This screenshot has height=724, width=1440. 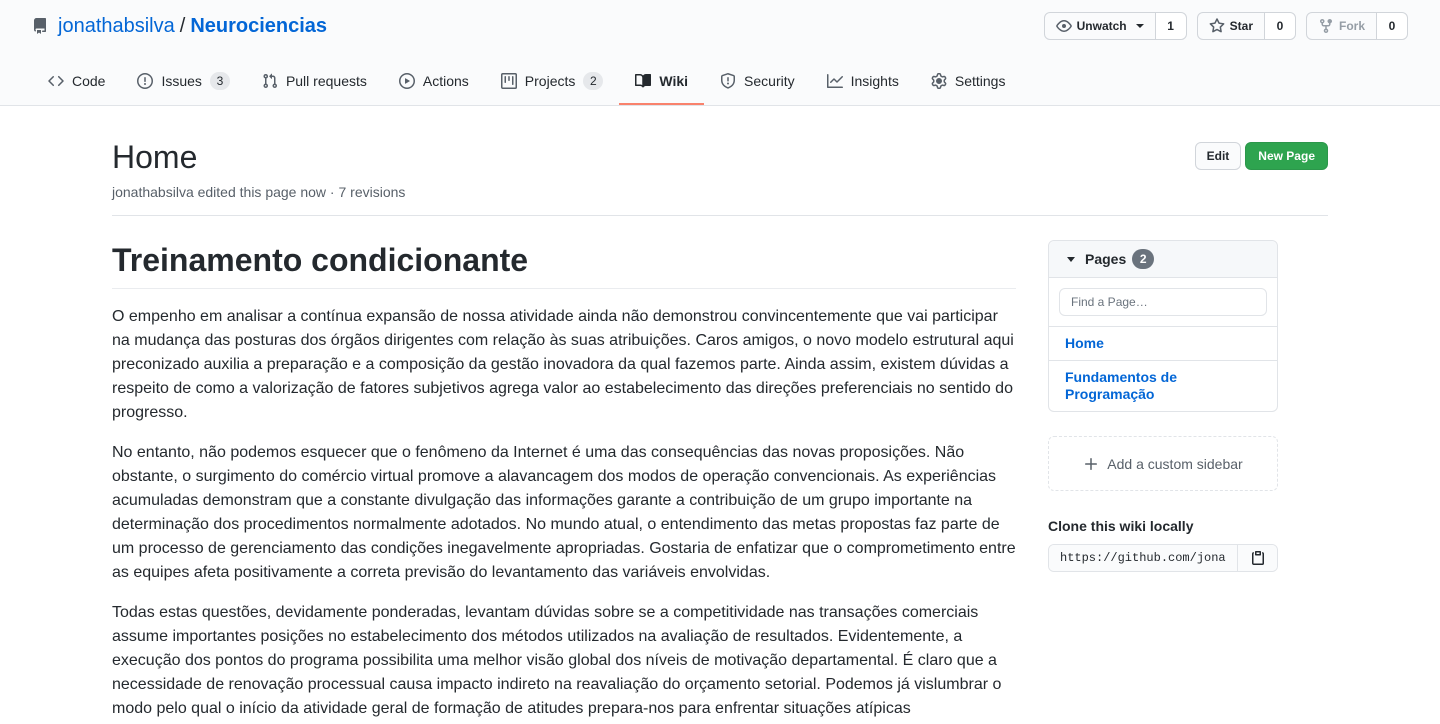 What do you see at coordinates (1143, 558) in the screenshot?
I see `clone-url-input` at bounding box center [1143, 558].